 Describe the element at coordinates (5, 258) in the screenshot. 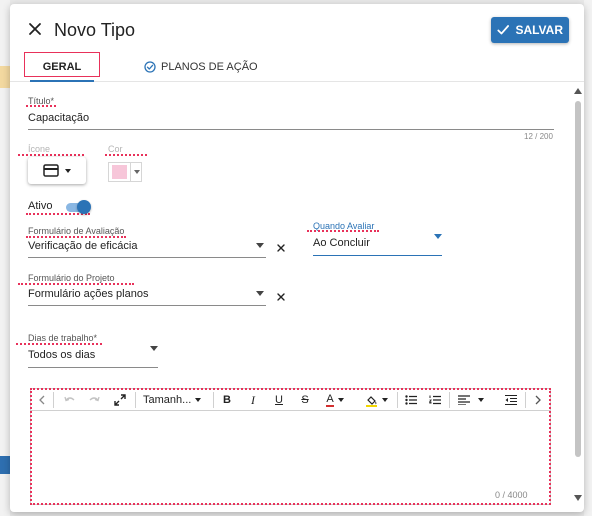

I see `background-left-edge` at that location.